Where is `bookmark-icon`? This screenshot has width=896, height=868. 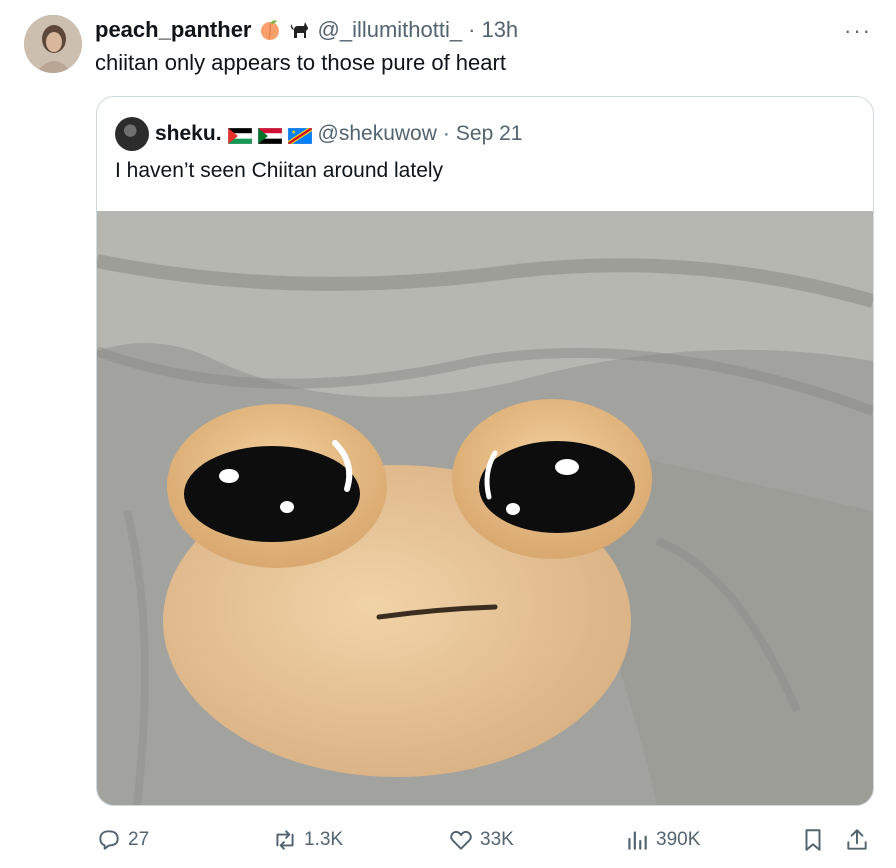 bookmark-icon is located at coordinates (813, 840).